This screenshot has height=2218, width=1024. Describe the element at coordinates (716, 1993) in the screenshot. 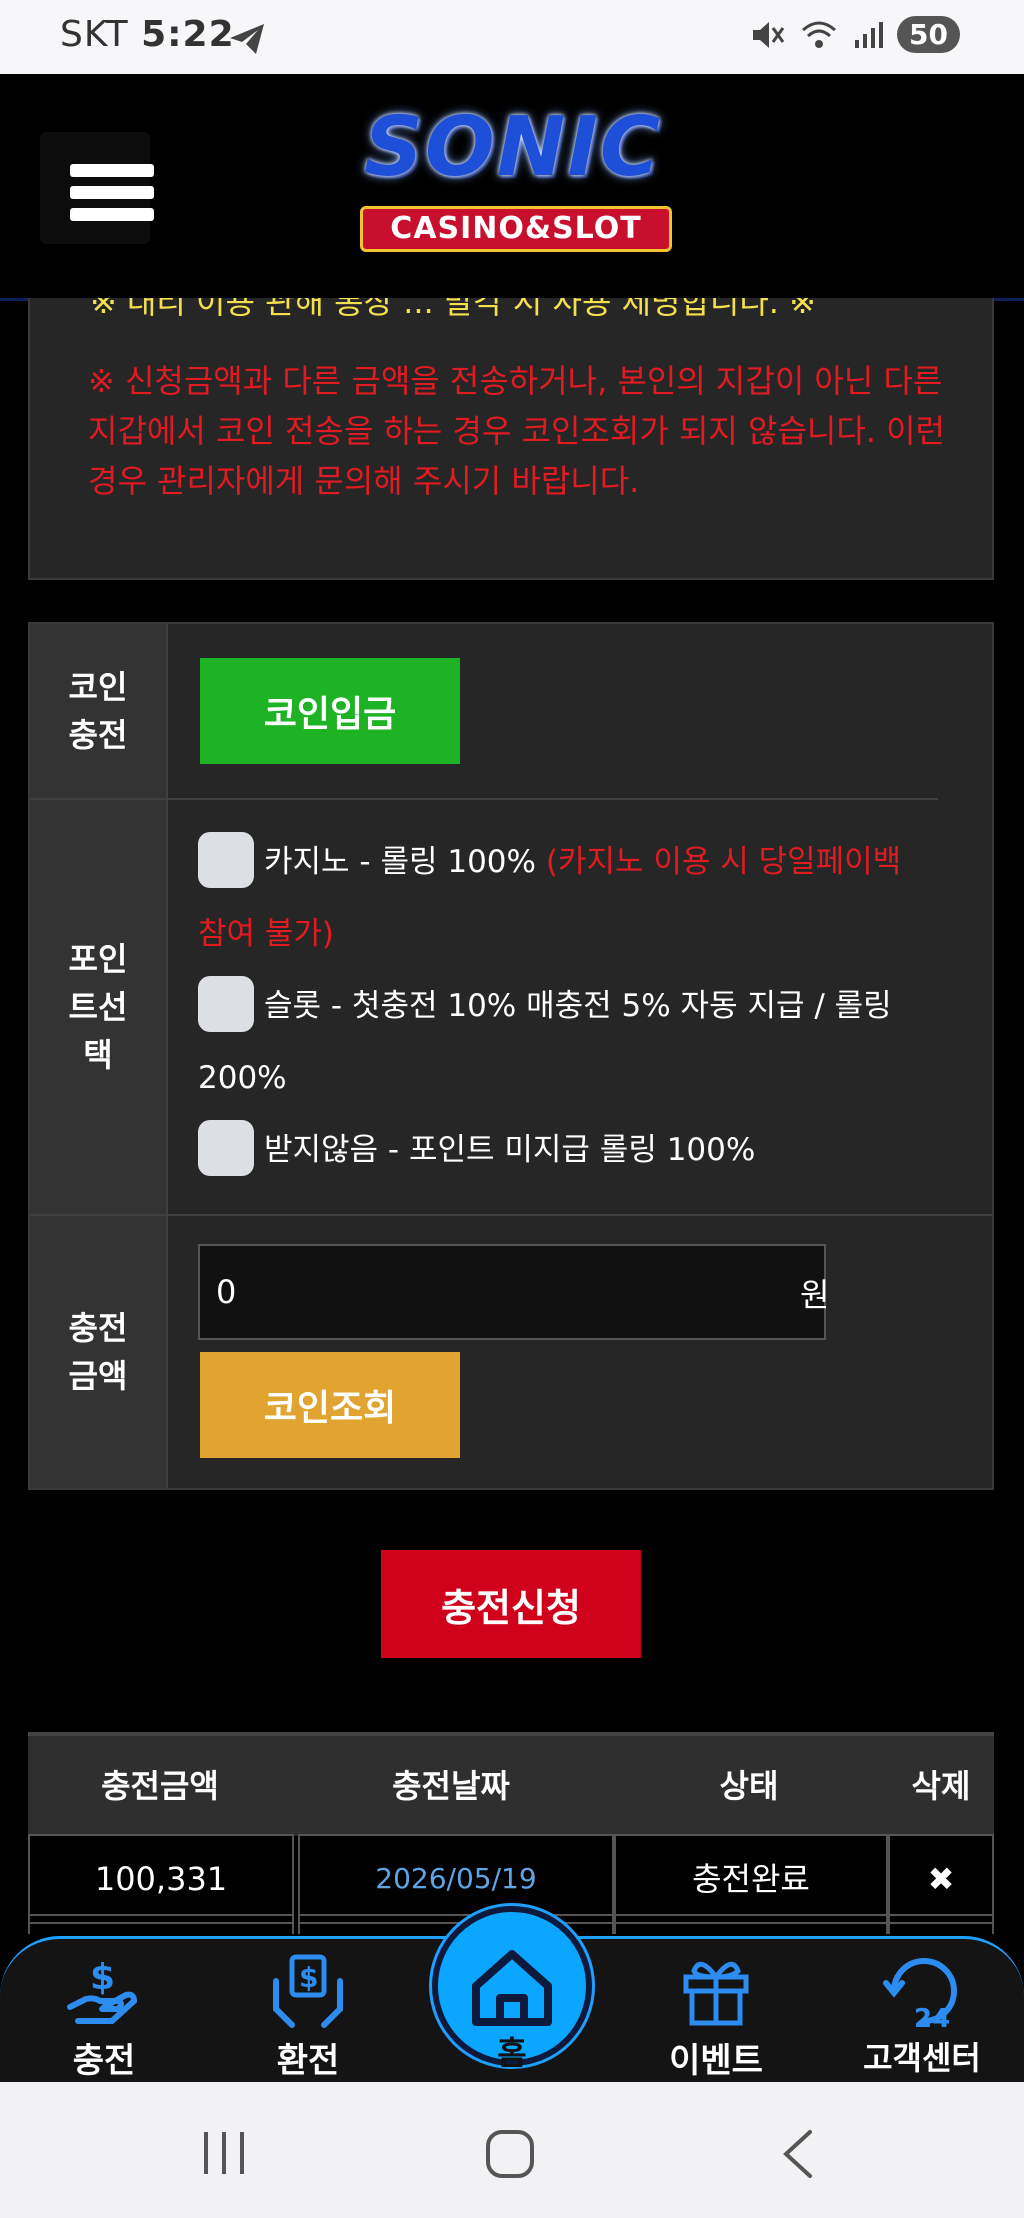

I see `gift-icon` at that location.